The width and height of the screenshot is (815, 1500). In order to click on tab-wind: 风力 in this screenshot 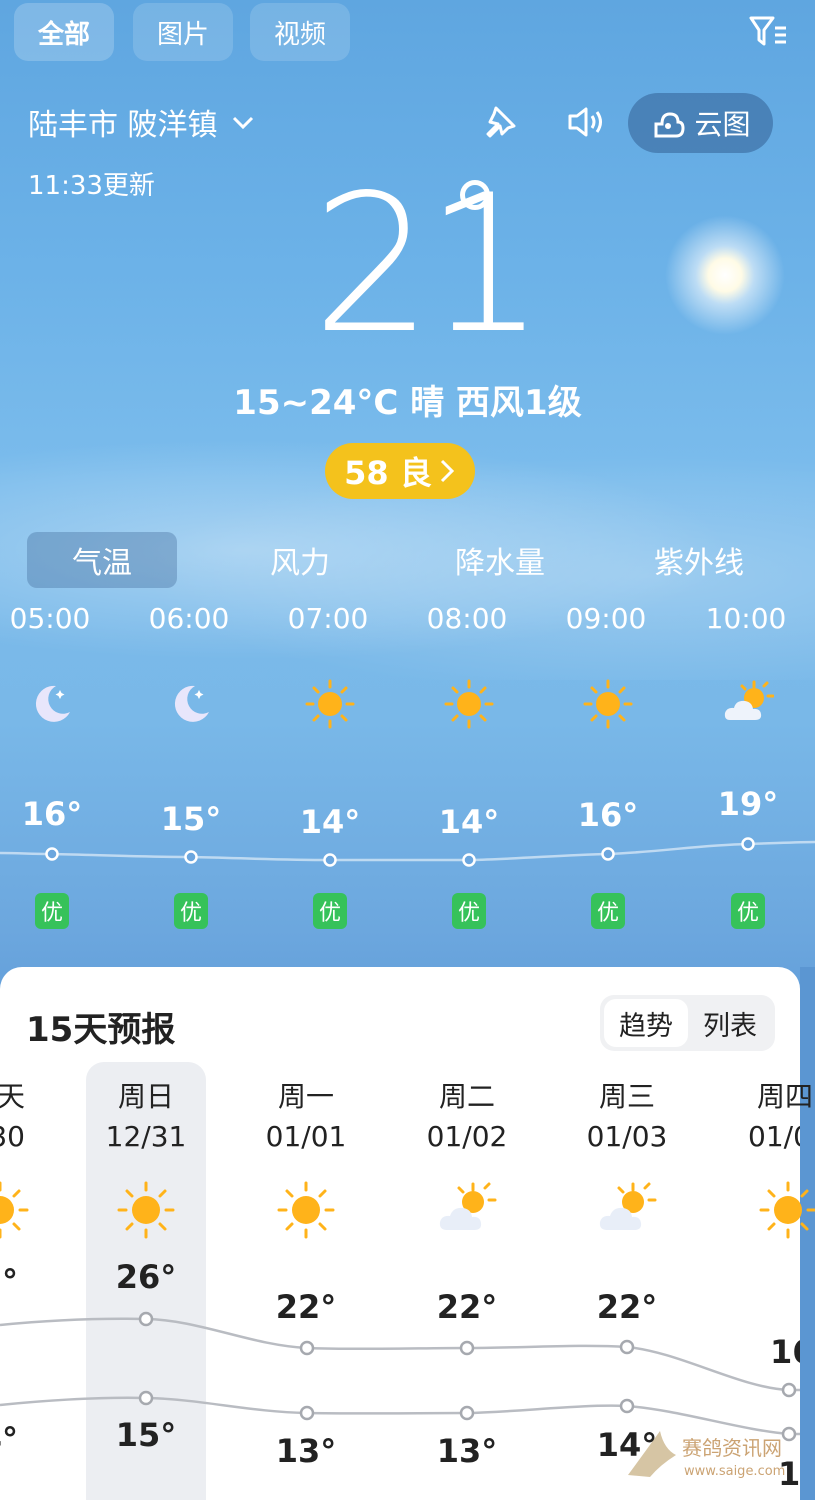, I will do `click(300, 560)`.